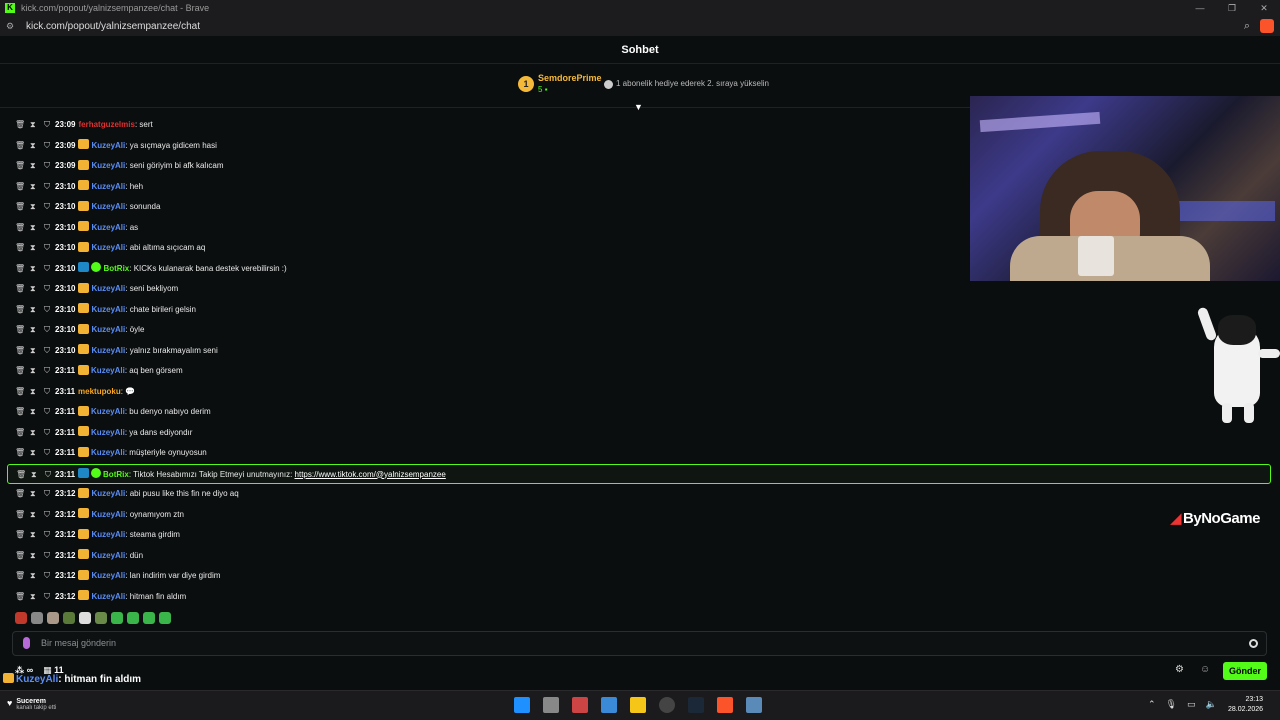  Describe the element at coordinates (640, 330) in the screenshot. I see `chat-message: 🗑 ⧗ ⛉ 23:10 KuzeyAli: öyle` at that location.